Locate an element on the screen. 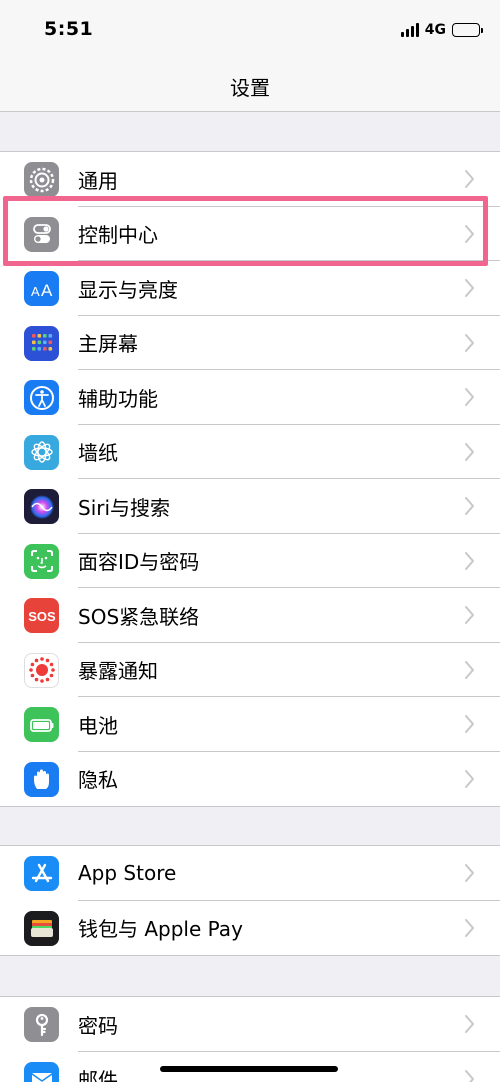 The image size is (500, 1082). settings-row-wallet: 钱包与 Apple Pay is located at coordinates (250, 928).